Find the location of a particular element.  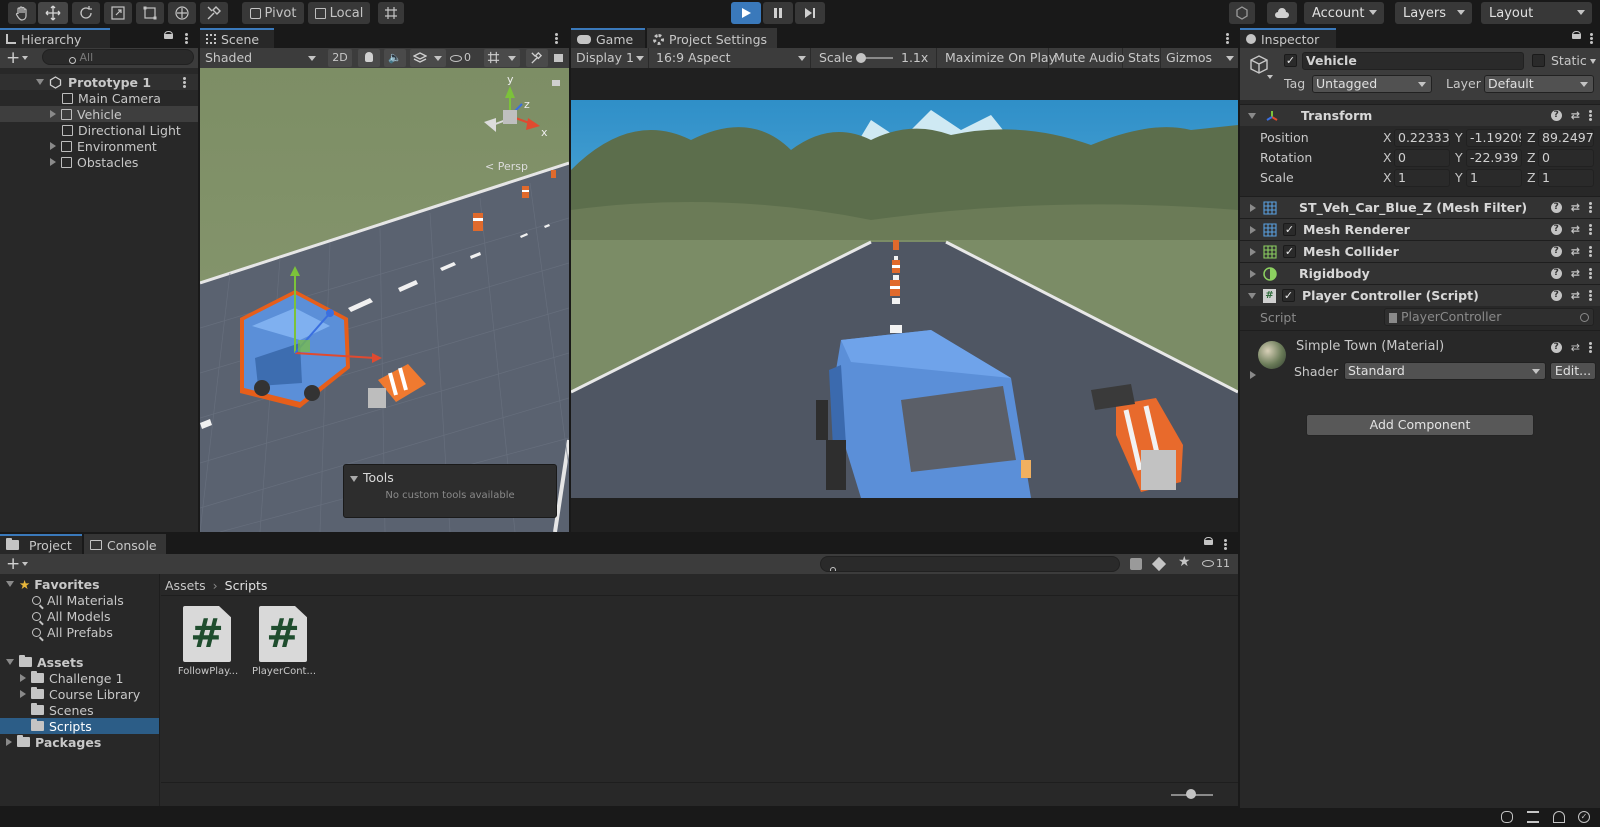

component-menu-button is located at coordinates (1590, 229).